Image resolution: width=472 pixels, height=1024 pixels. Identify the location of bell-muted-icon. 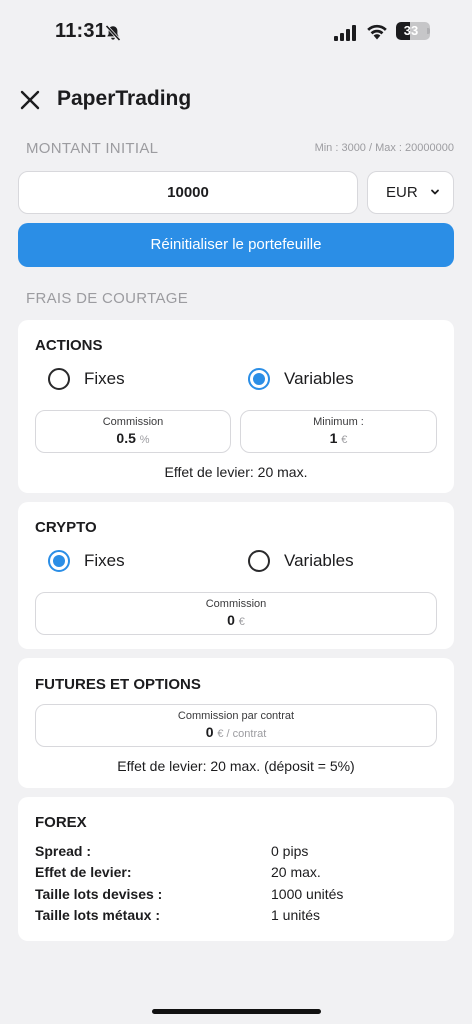
(113, 33).